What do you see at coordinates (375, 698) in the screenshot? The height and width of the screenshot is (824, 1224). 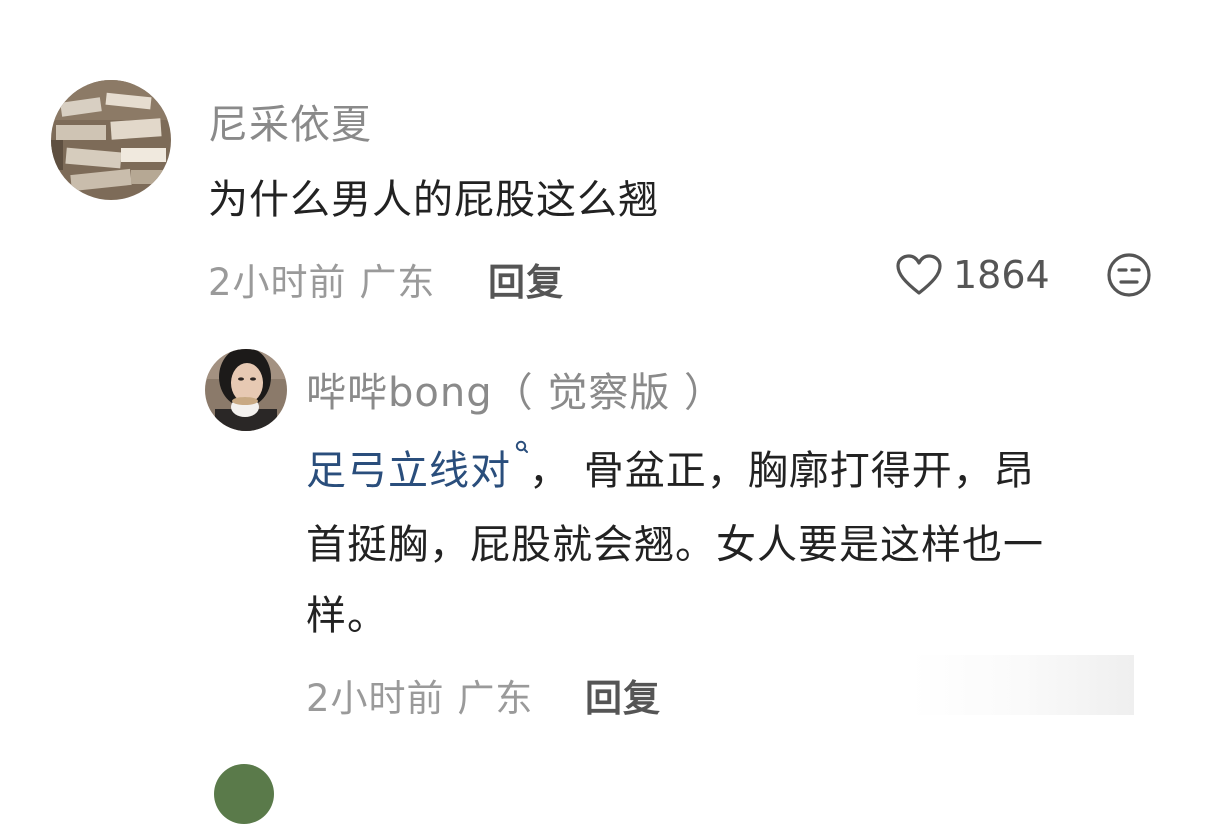 I see `reply-time-value: 2小时前` at bounding box center [375, 698].